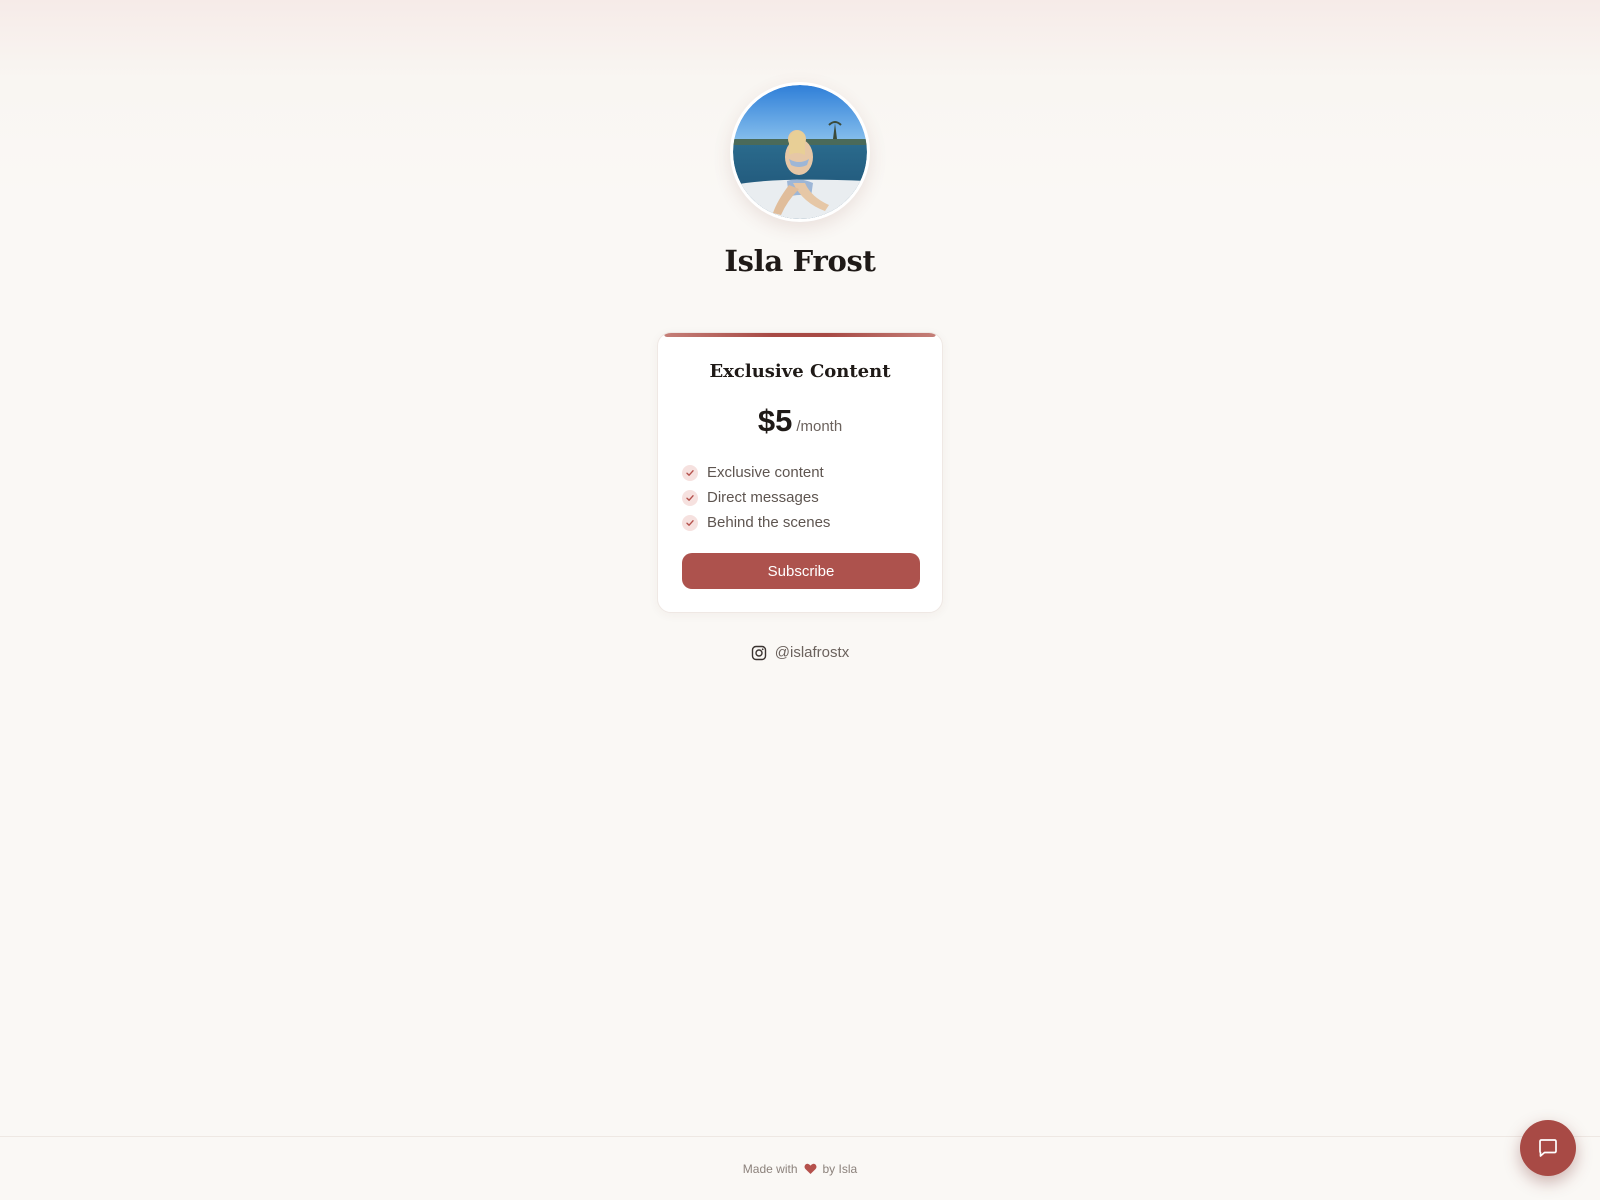 The height and width of the screenshot is (1200, 1600). I want to click on profile-photo, so click(800, 152).